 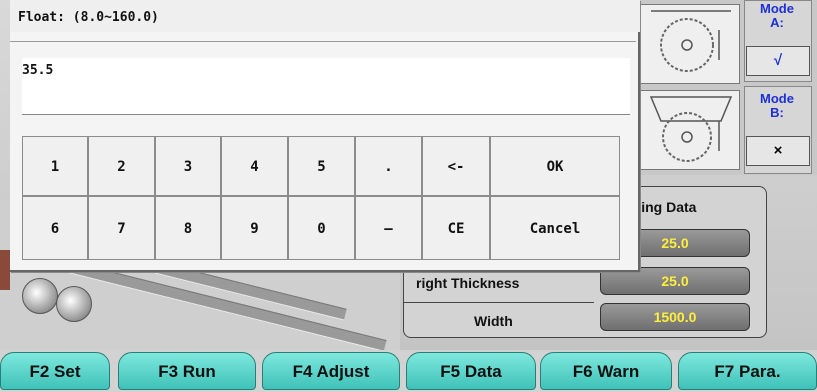 What do you see at coordinates (331, 371) in the screenshot?
I see `f4-adjust-button: F4 Adjust` at bounding box center [331, 371].